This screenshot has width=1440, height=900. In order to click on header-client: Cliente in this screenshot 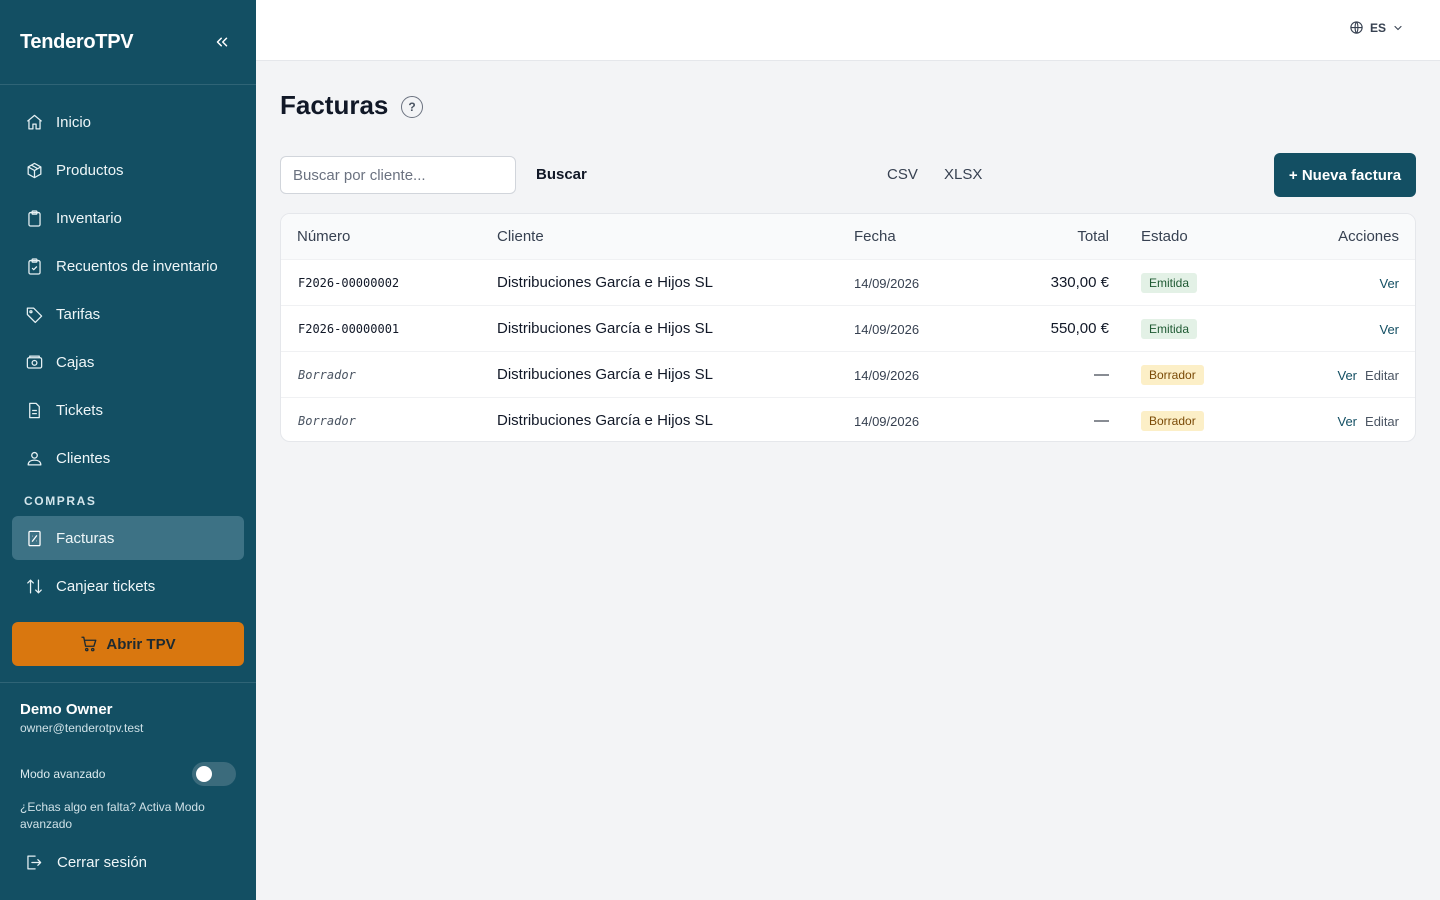, I will do `click(520, 236)`.